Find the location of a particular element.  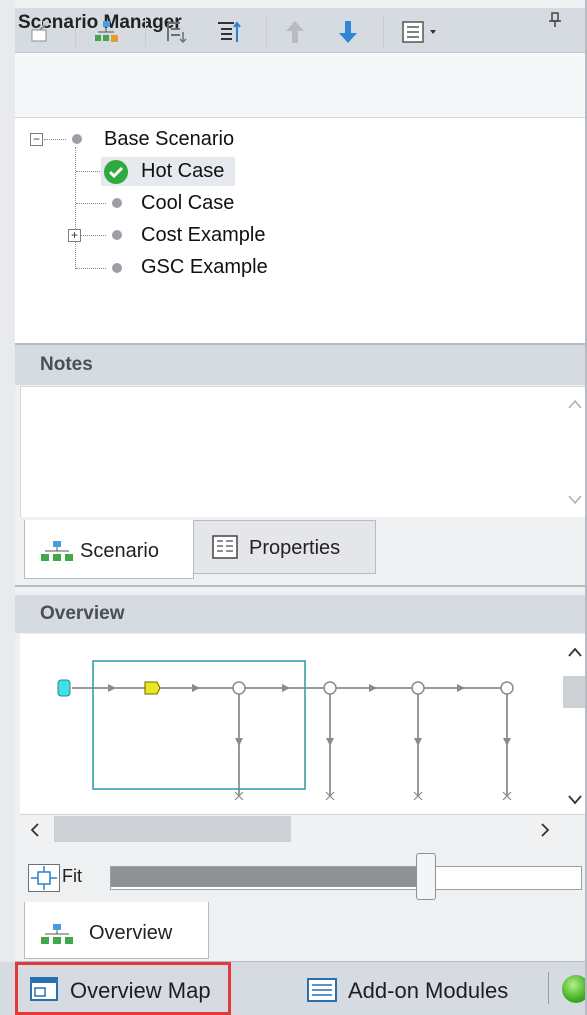

create-child-icon is located at coordinates (106, 32).